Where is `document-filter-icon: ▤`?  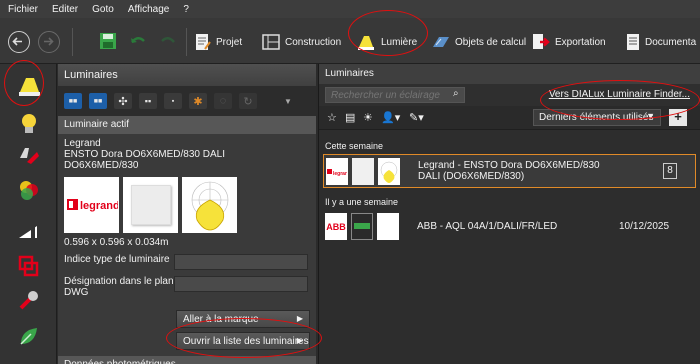 document-filter-icon: ▤ is located at coordinates (350, 117).